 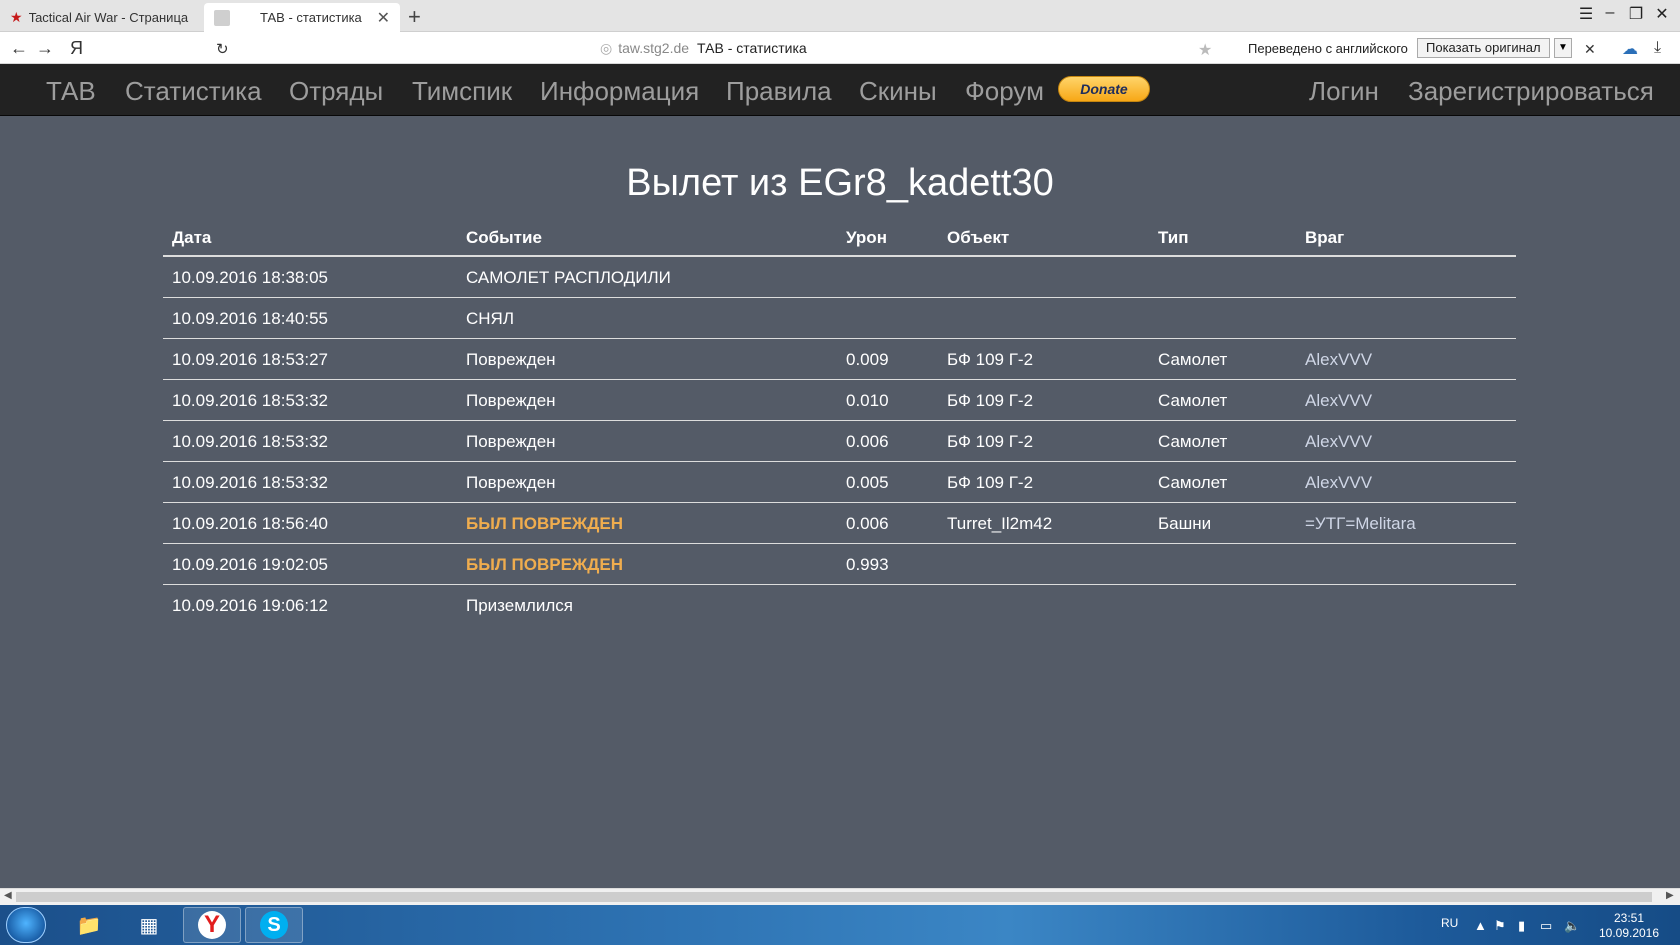 I want to click on skype-icon: S, so click(x=274, y=925).